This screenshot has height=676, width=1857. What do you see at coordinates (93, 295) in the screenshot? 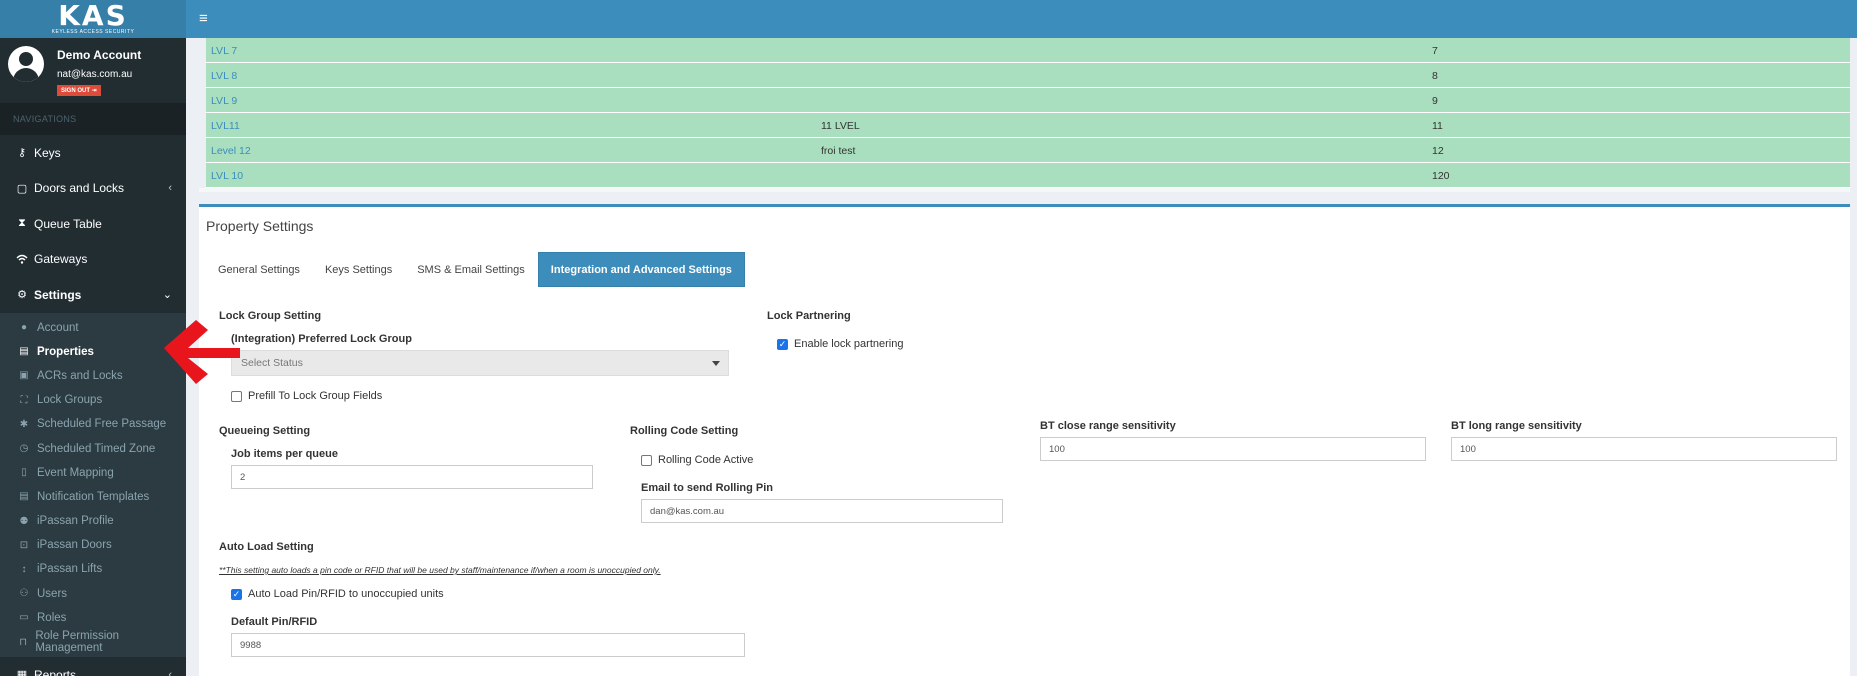
I see `sidebar-item-settings: ⚙ Settings ⌄` at bounding box center [93, 295].